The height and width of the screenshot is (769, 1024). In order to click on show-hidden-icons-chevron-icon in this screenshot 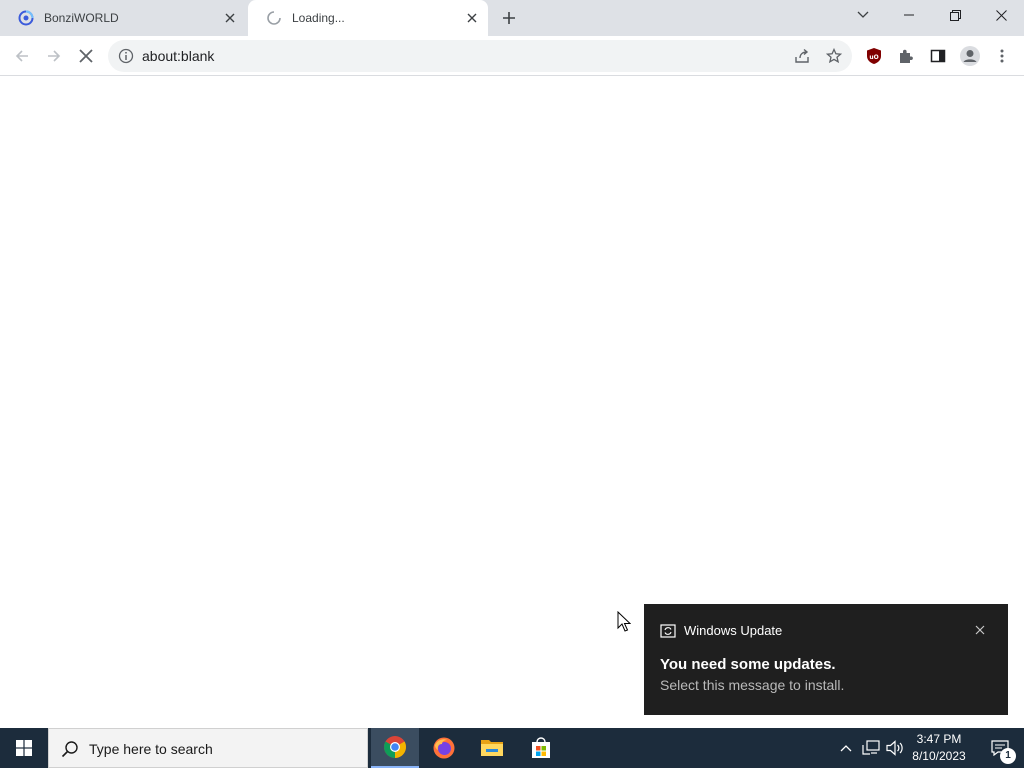, I will do `click(846, 748)`.